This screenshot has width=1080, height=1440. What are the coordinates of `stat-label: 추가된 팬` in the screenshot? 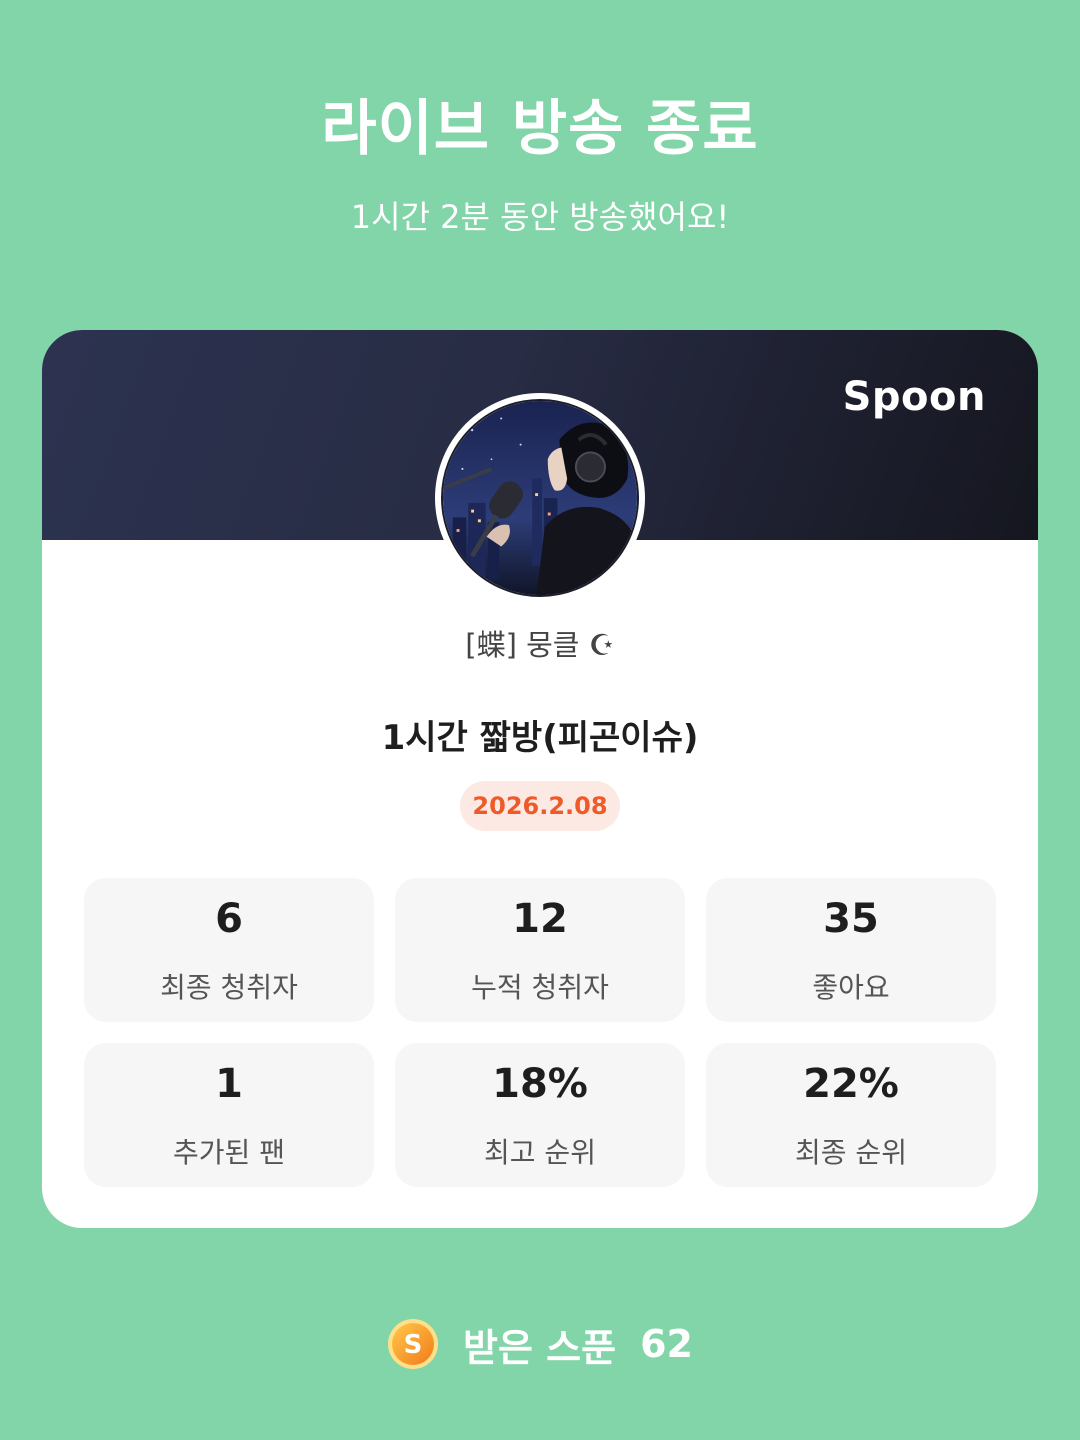 It's located at (229, 1152).